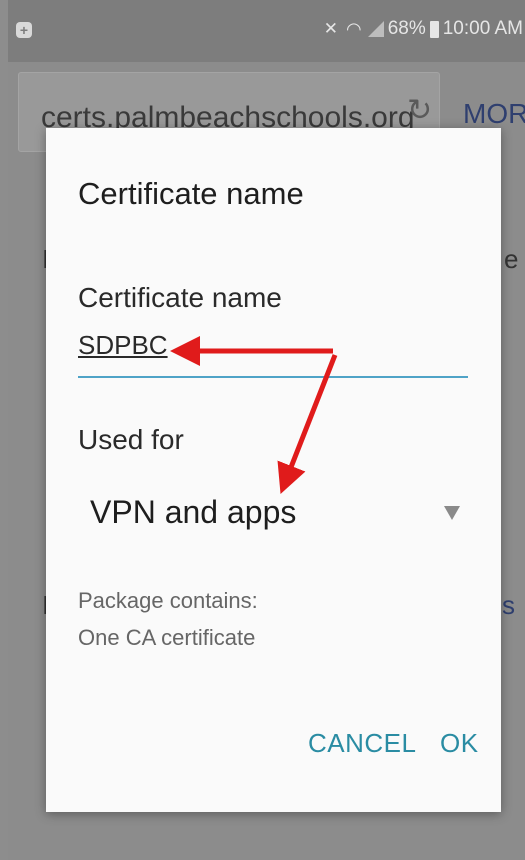 Image resolution: width=525 pixels, height=860 pixels. What do you see at coordinates (362, 743) in the screenshot?
I see `cancel-button: CANCEL` at bounding box center [362, 743].